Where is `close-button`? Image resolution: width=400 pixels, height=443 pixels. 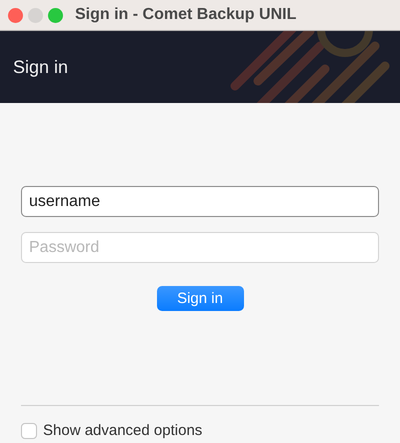
close-button is located at coordinates (15, 15).